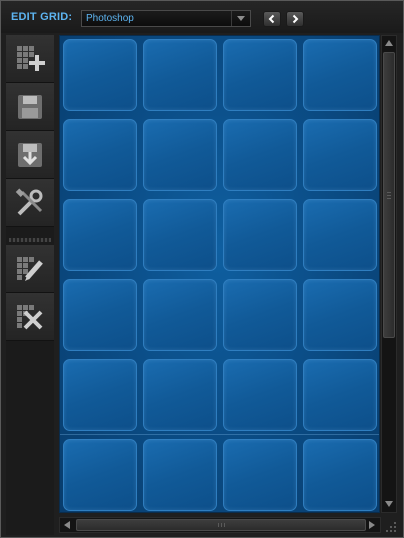 This screenshot has height=538, width=404. I want to click on add-grid-button, so click(30, 59).